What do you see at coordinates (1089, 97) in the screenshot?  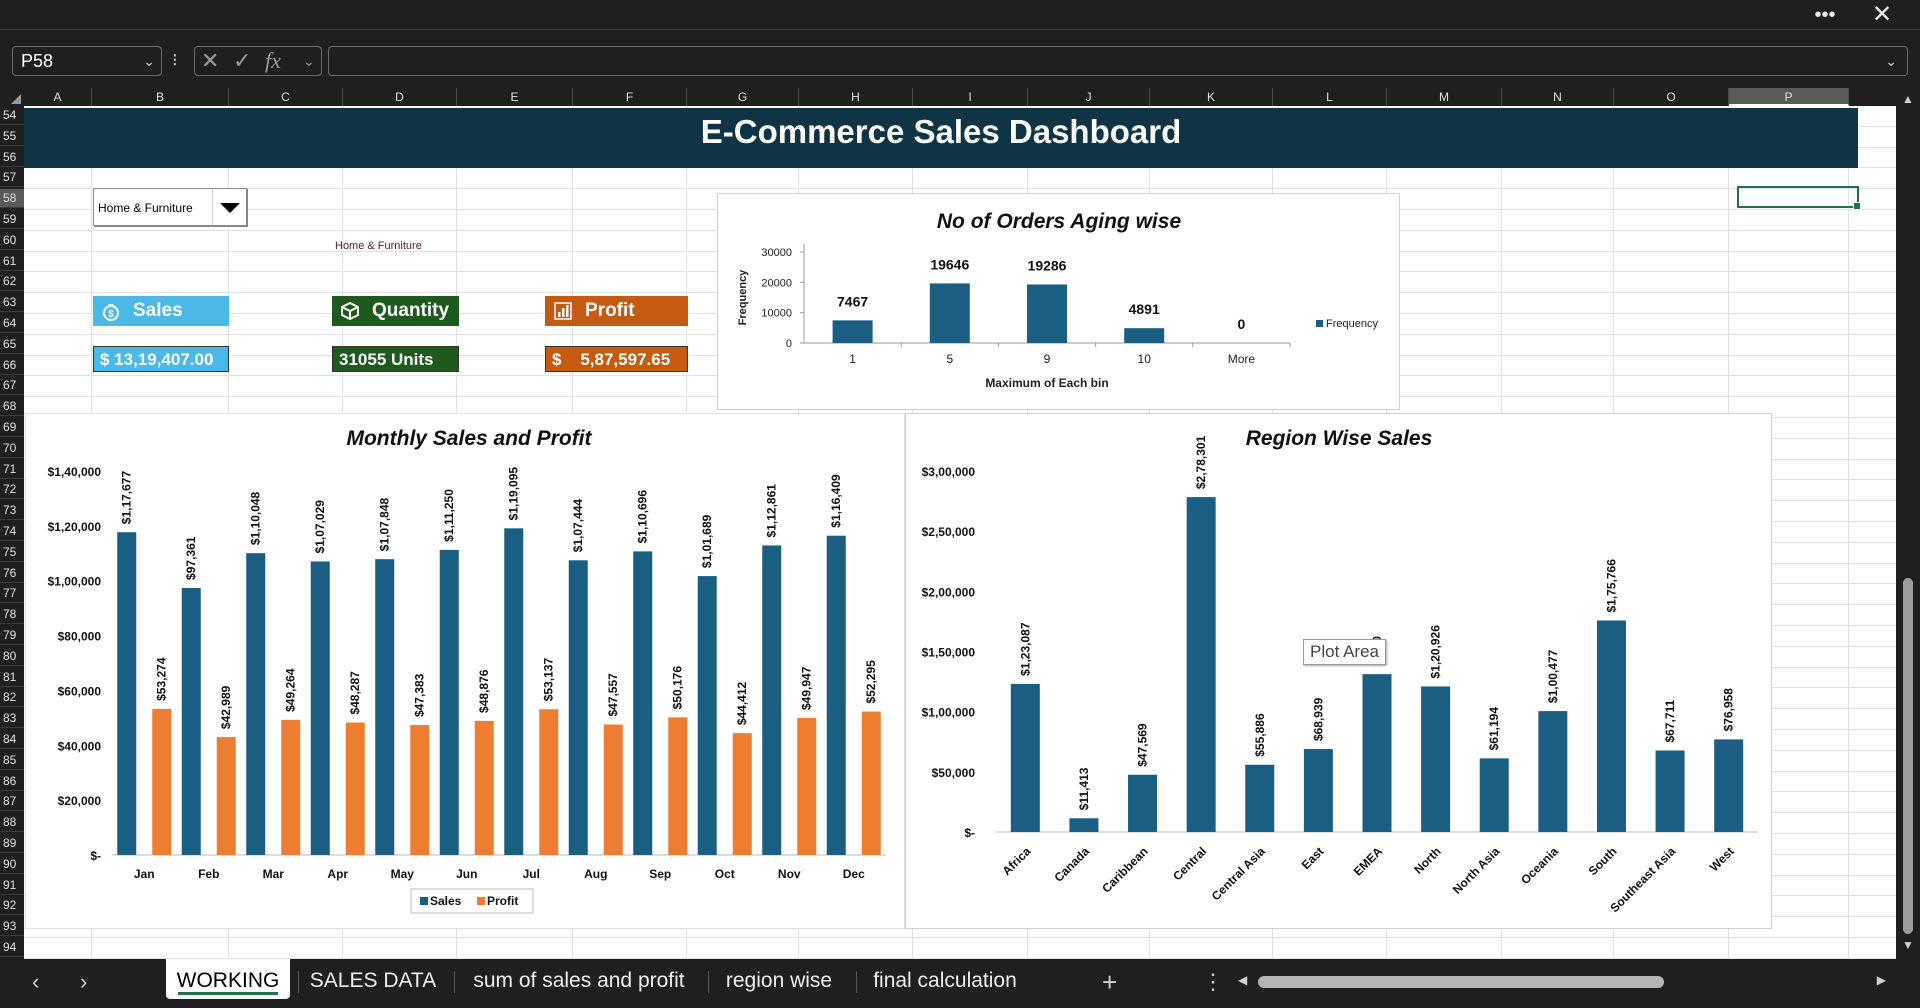 I see `column-header-J: J` at bounding box center [1089, 97].